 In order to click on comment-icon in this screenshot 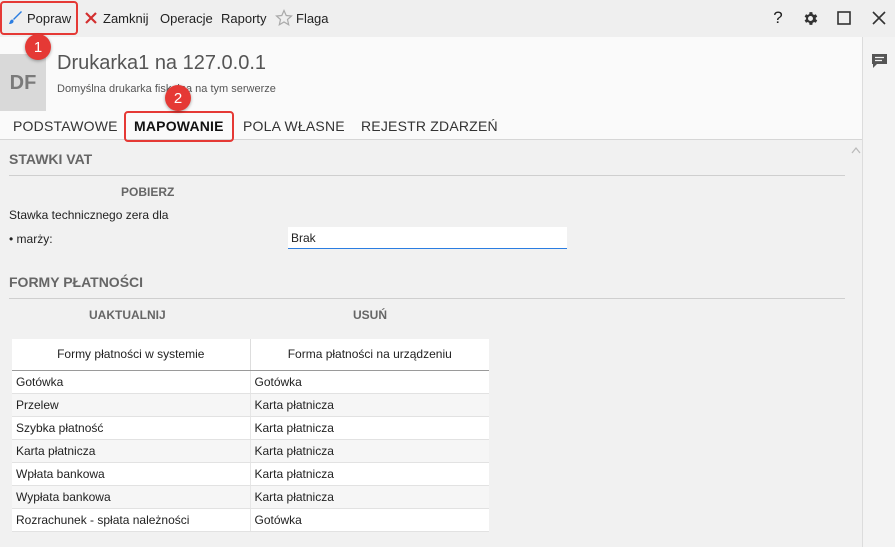, I will do `click(879, 61)`.